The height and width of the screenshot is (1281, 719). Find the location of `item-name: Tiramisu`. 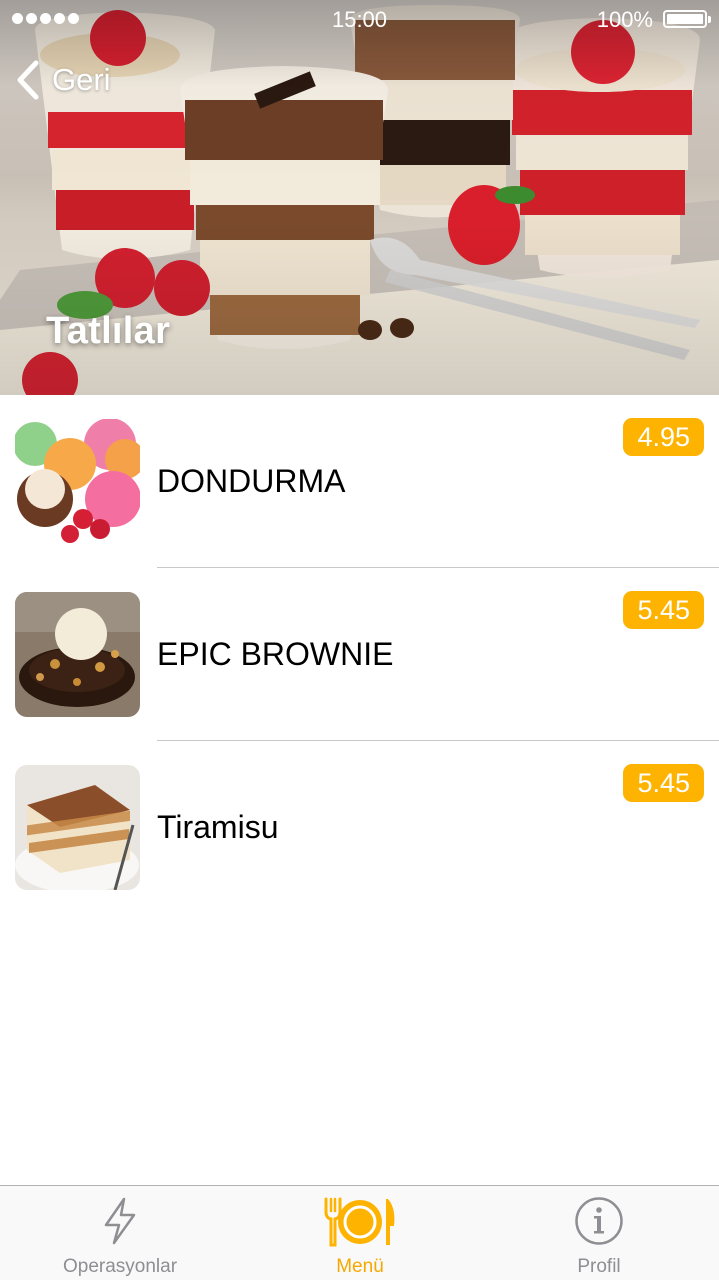

item-name: Tiramisu is located at coordinates (218, 827).